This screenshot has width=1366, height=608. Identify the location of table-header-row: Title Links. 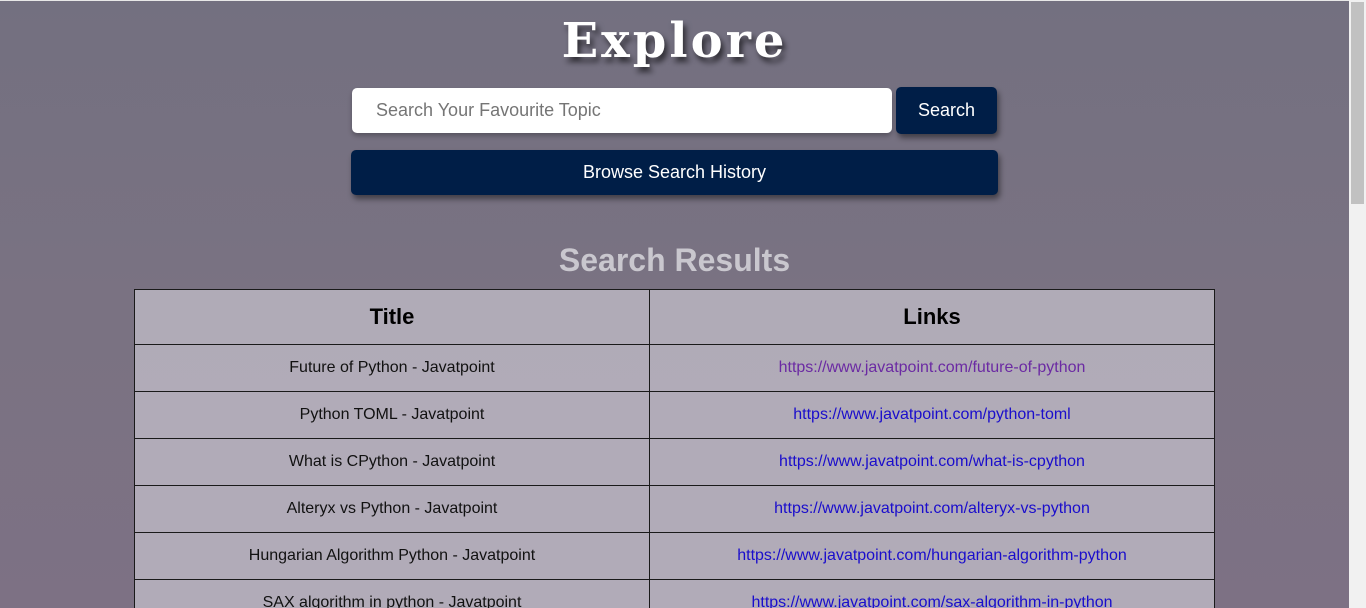
(674, 317).